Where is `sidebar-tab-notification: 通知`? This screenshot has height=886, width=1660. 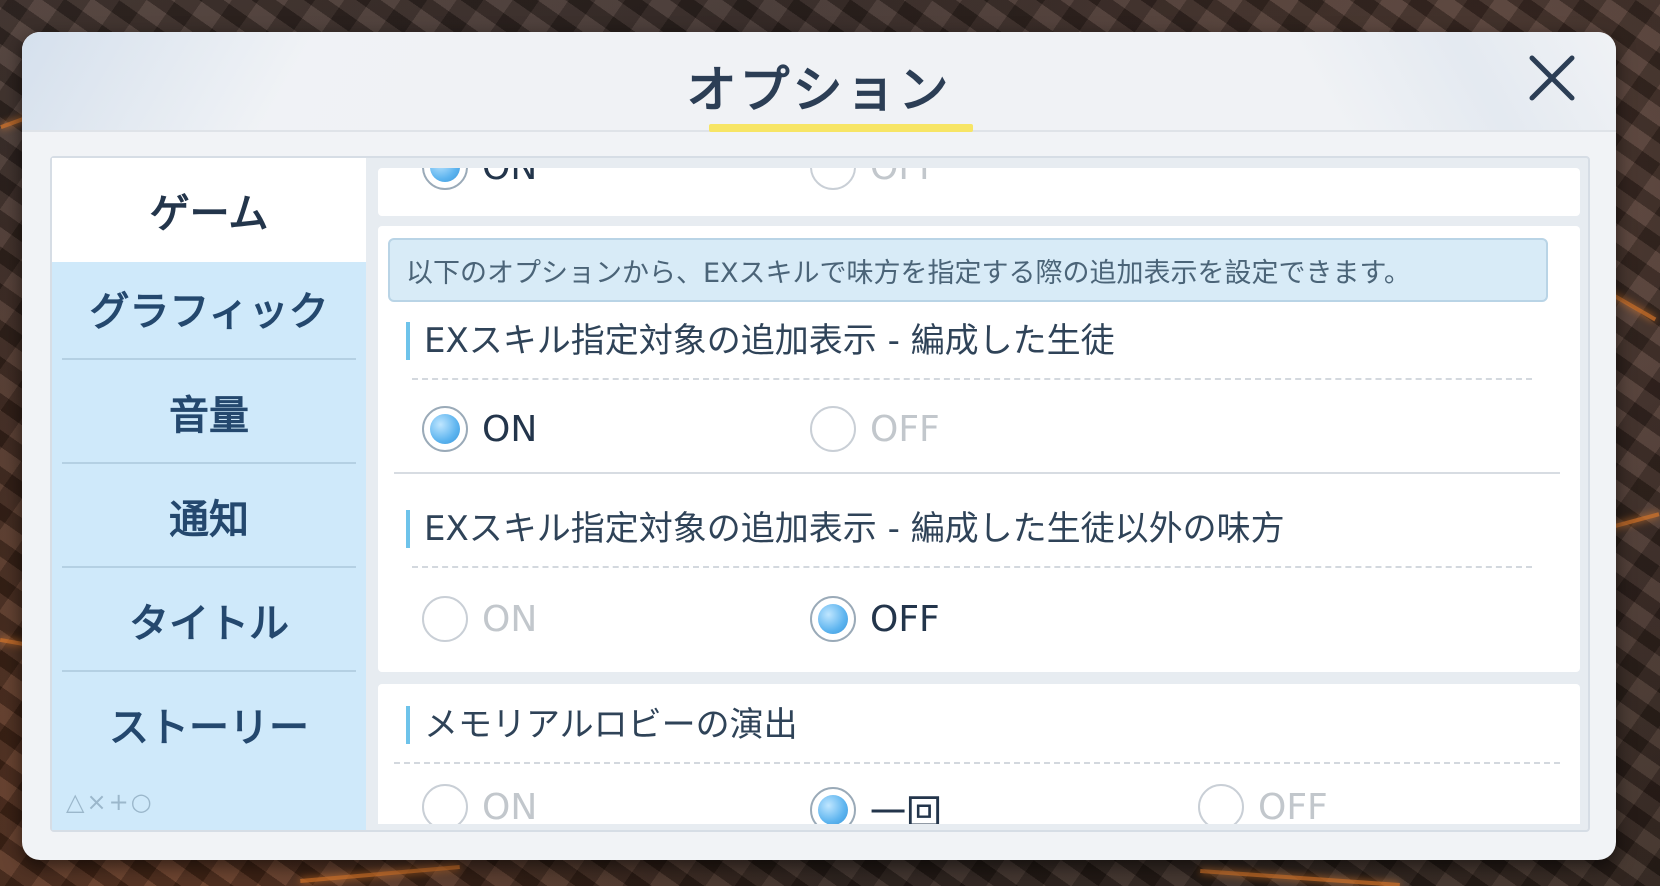 sidebar-tab-notification: 通知 is located at coordinates (209, 516).